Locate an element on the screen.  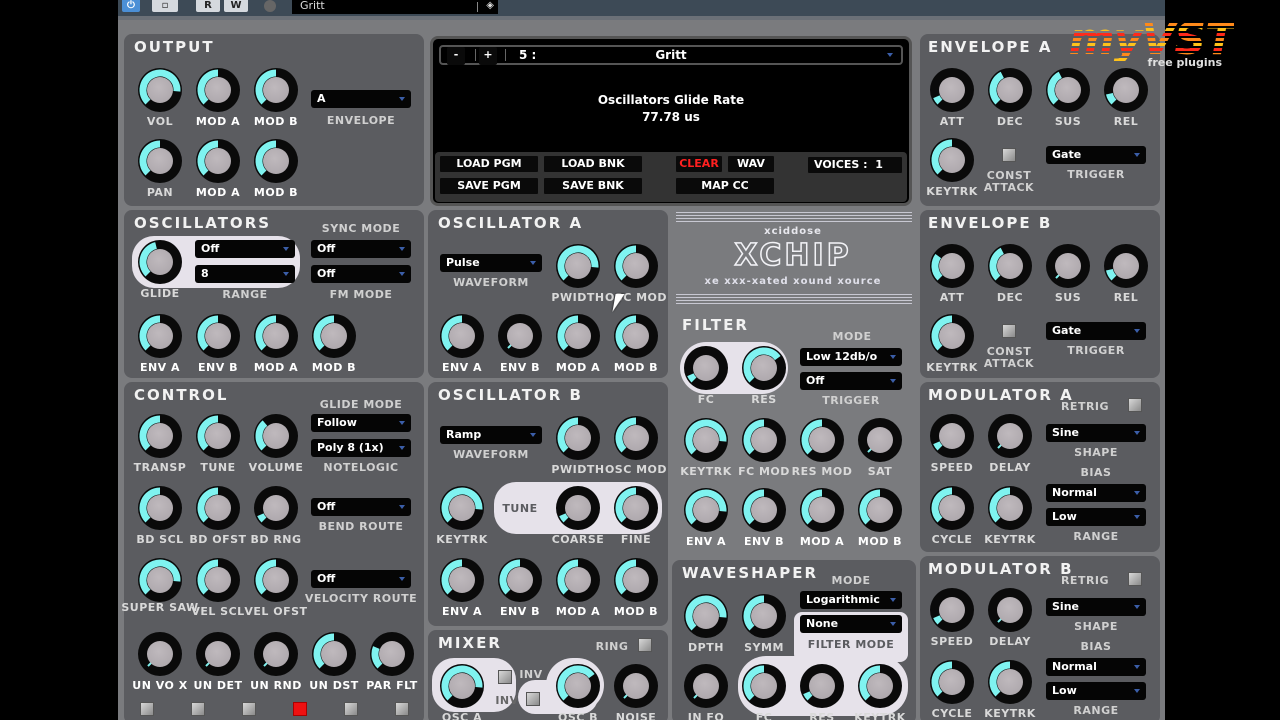
res-mod-knob is located at coordinates (822, 440).